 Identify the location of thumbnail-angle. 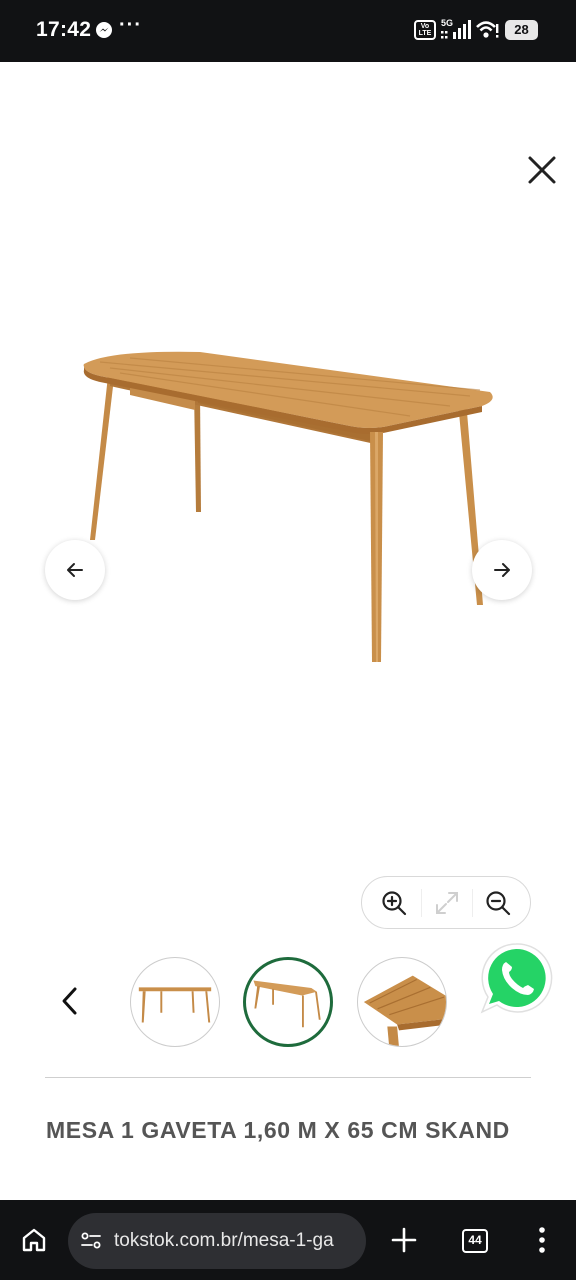
(288, 1002).